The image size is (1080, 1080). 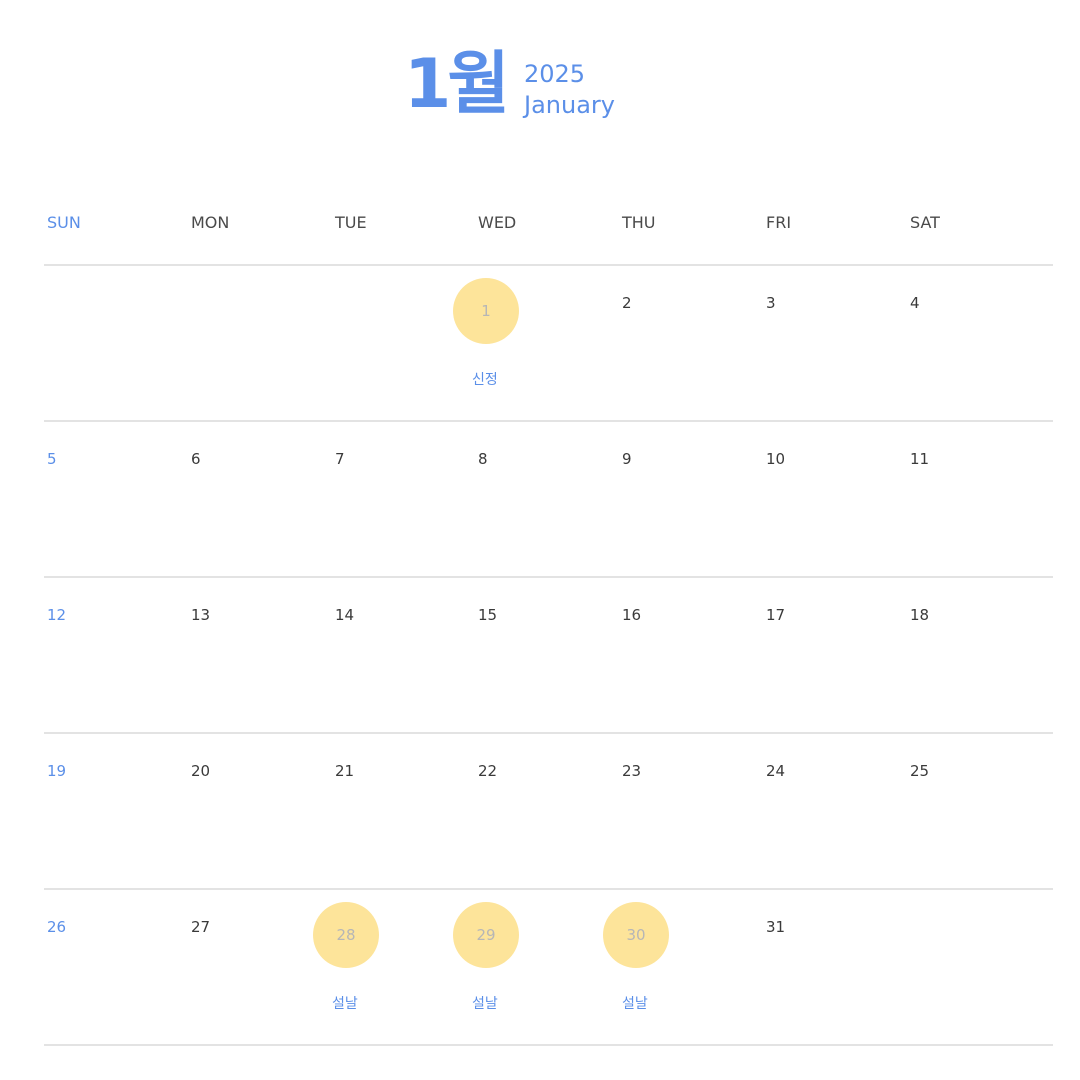 What do you see at coordinates (404, 500) in the screenshot?
I see `calendar-day-cell: 7` at bounding box center [404, 500].